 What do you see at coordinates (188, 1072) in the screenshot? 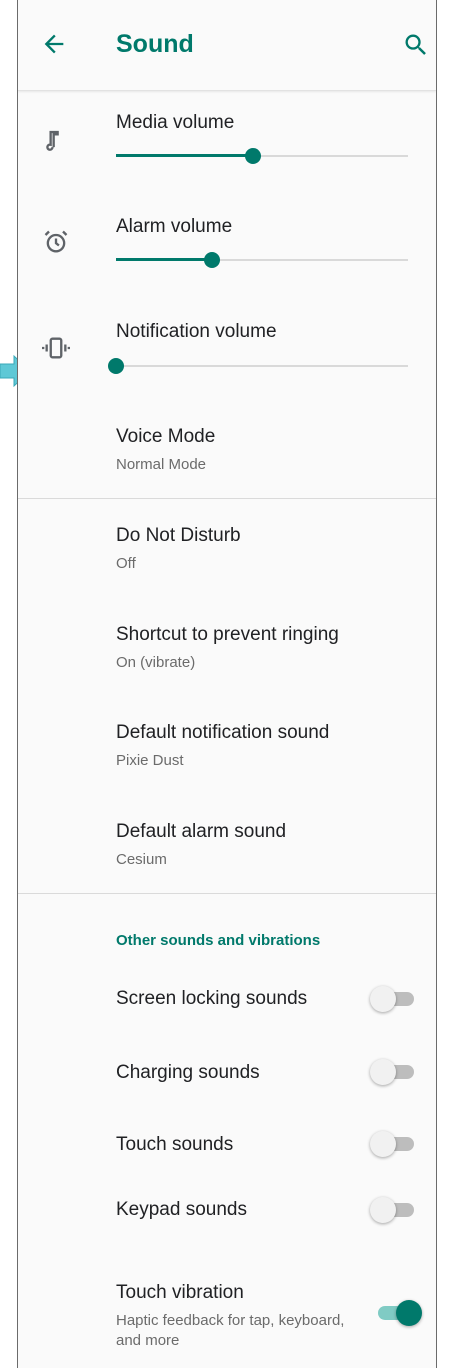
I see `charging-sounds-label: Charging sounds` at bounding box center [188, 1072].